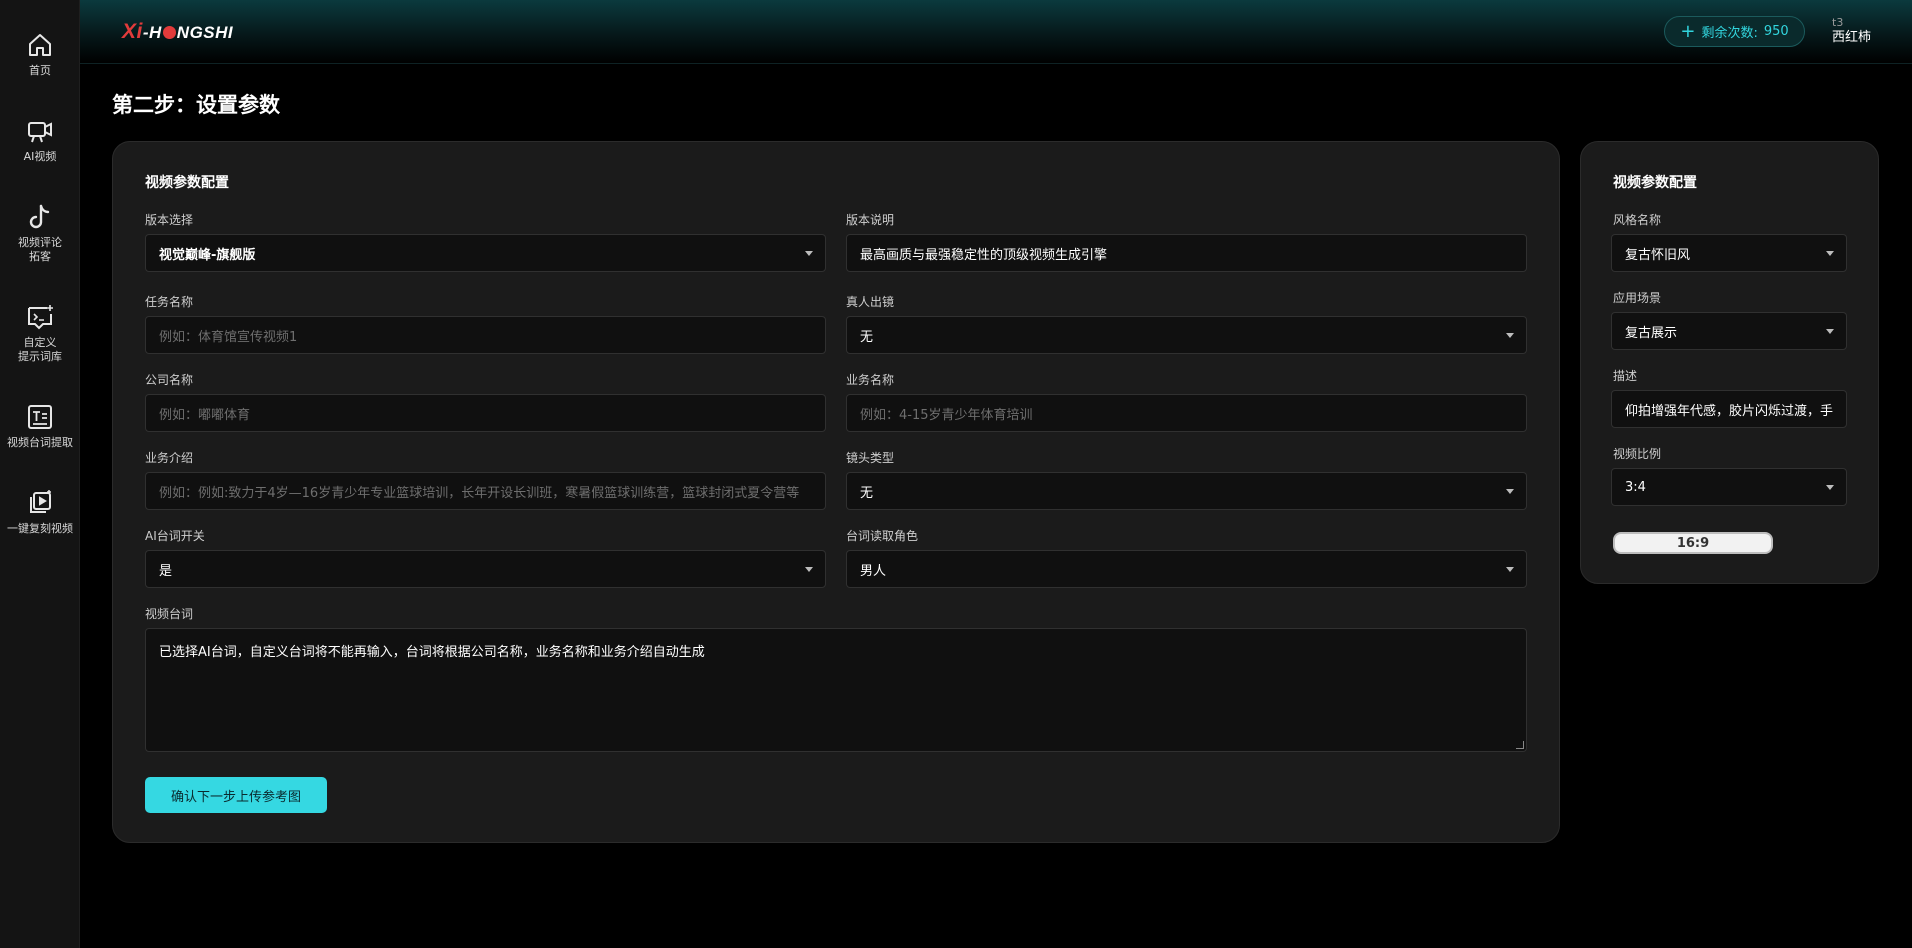  What do you see at coordinates (485, 413) in the screenshot?
I see `company-name-input: 例如：嘟嘟体育` at bounding box center [485, 413].